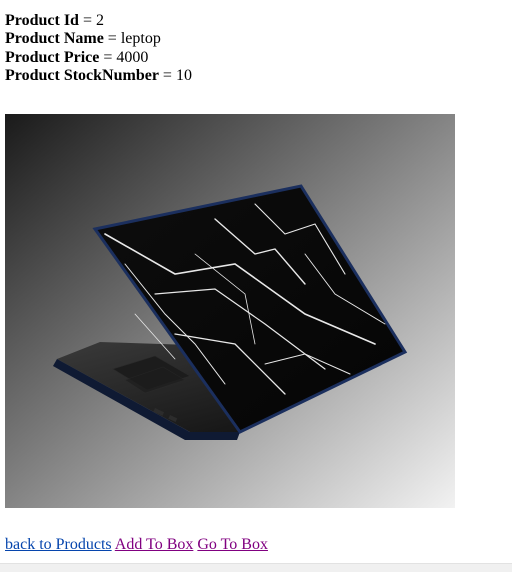 The height and width of the screenshot is (572, 512). I want to click on horizontal-scrollbar, so click(256, 567).